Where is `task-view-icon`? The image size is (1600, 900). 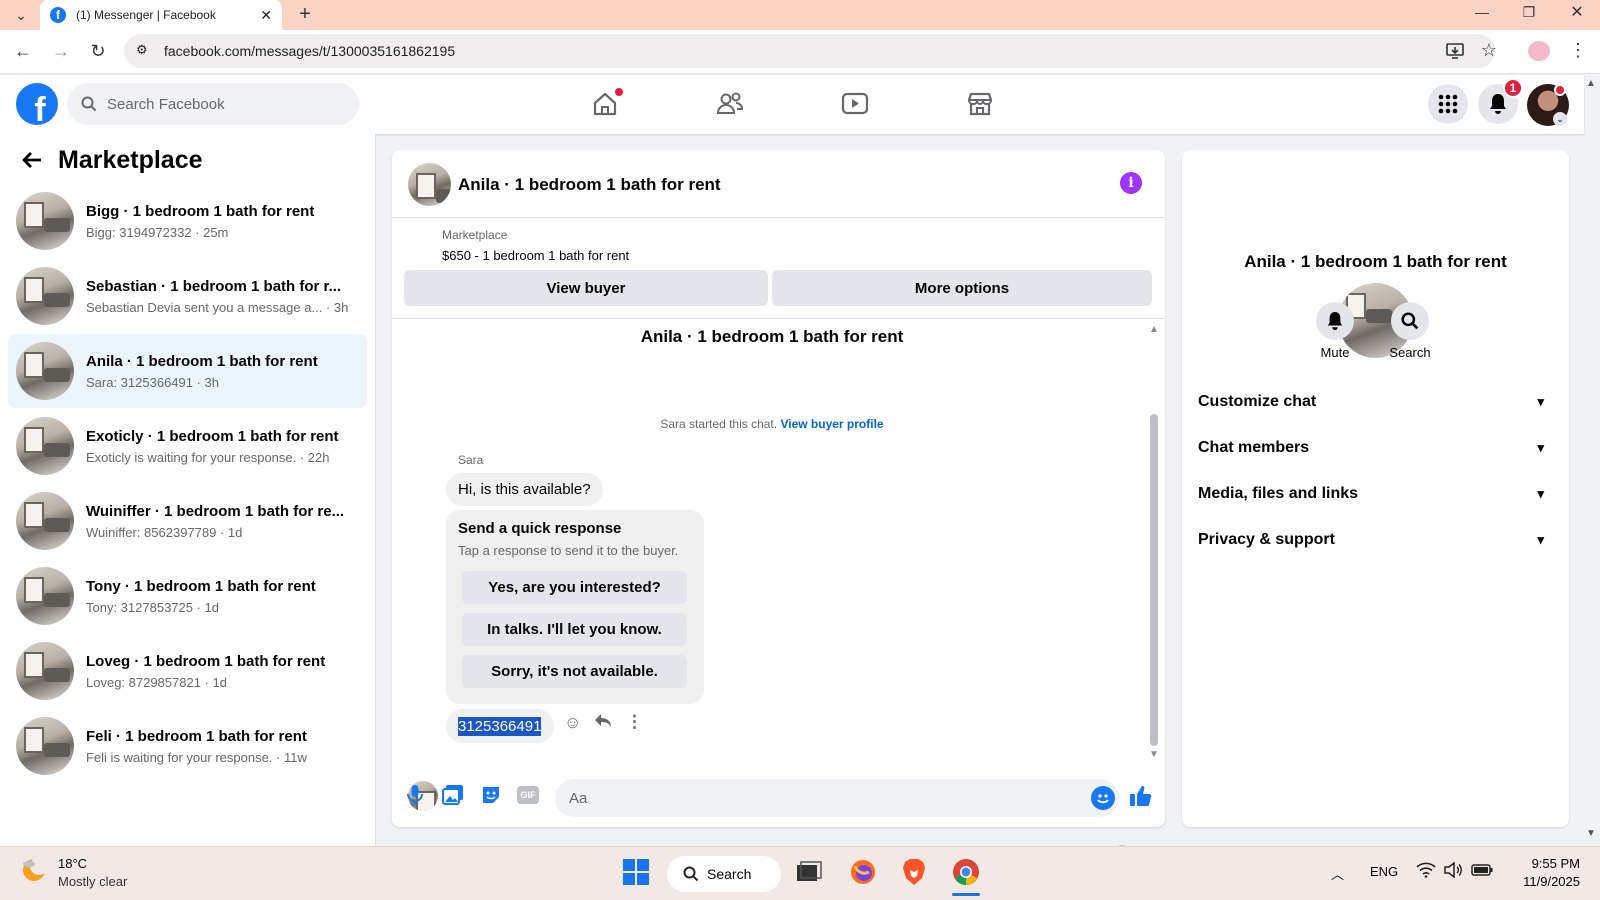 task-view-icon is located at coordinates (809, 872).